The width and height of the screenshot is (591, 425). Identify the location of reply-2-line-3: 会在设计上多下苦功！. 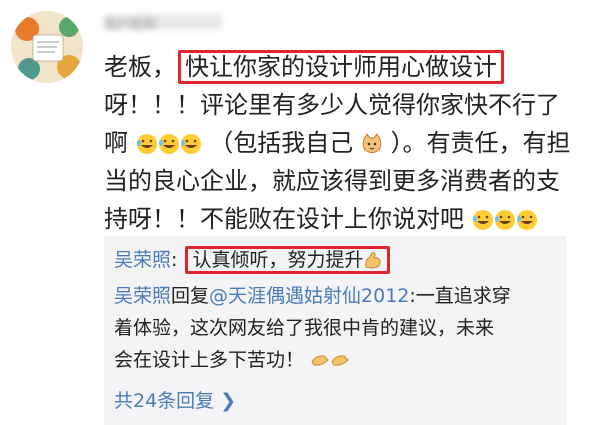
(335, 362).